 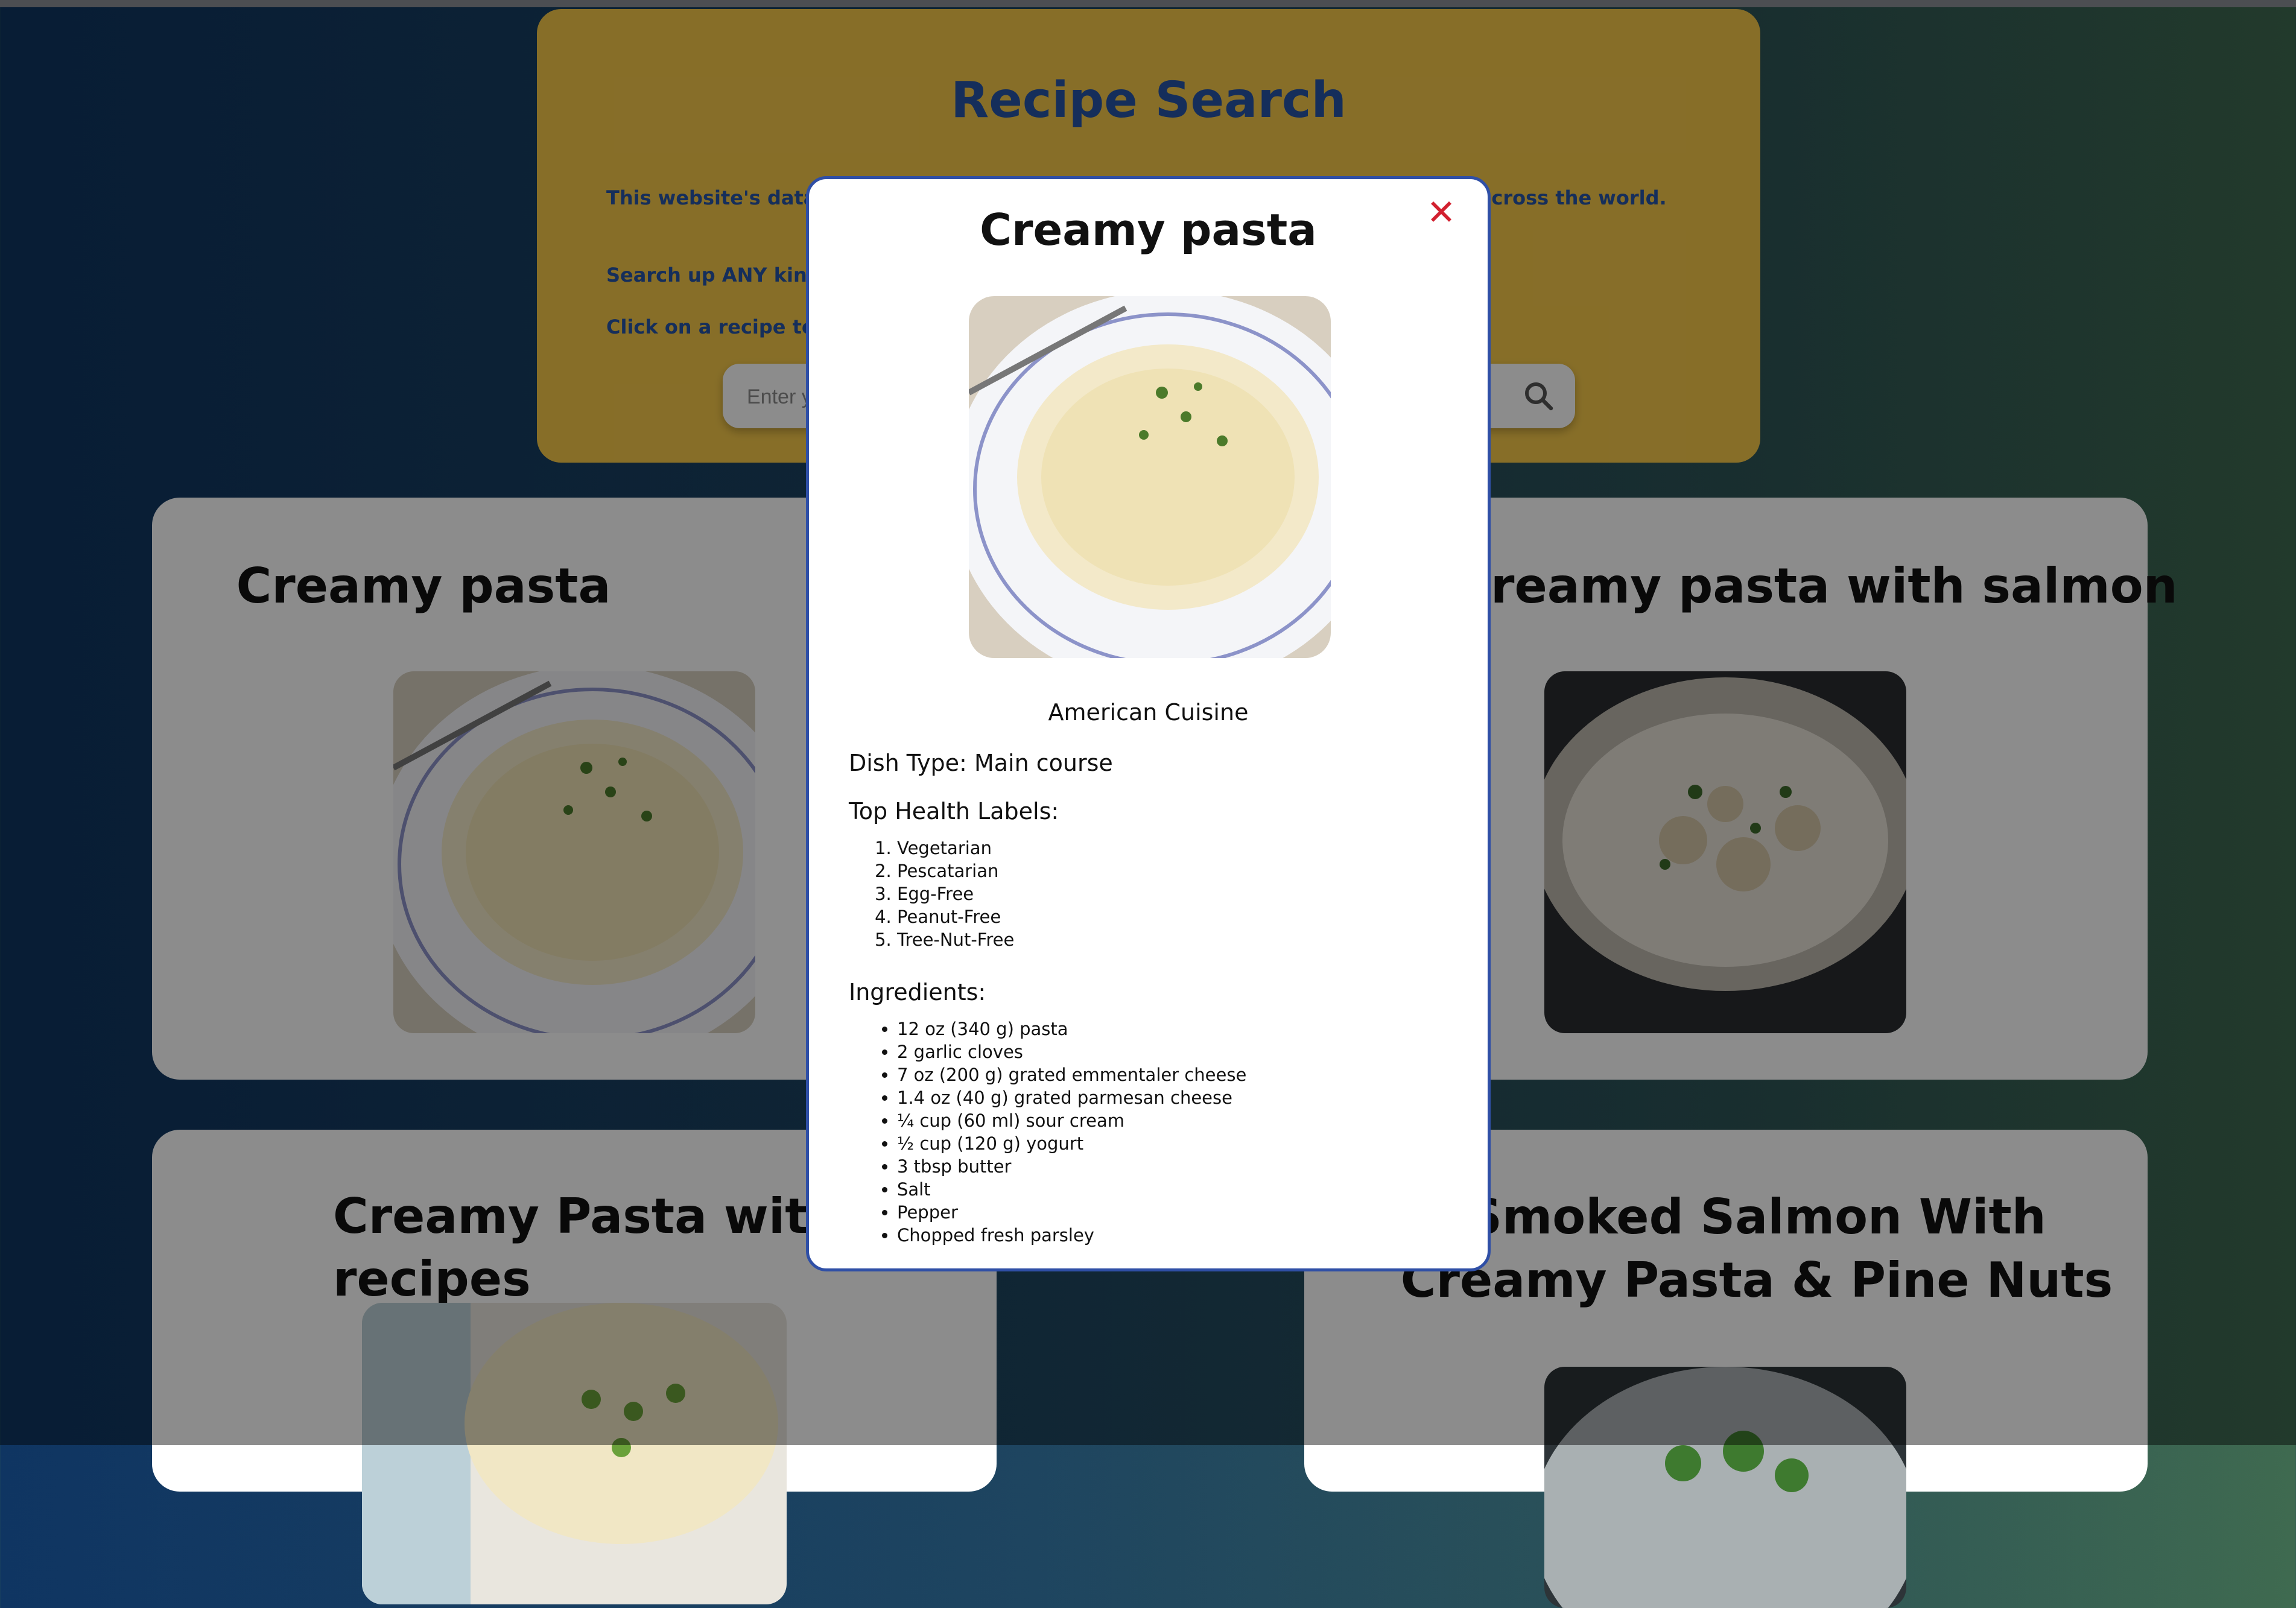 I want to click on modal-title: Creamy pasta, so click(x=1148, y=229).